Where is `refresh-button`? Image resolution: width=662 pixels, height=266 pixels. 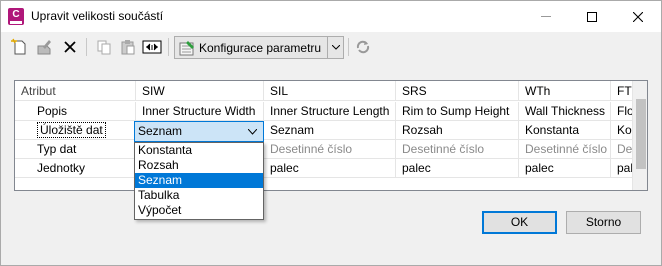 refresh-button is located at coordinates (363, 47).